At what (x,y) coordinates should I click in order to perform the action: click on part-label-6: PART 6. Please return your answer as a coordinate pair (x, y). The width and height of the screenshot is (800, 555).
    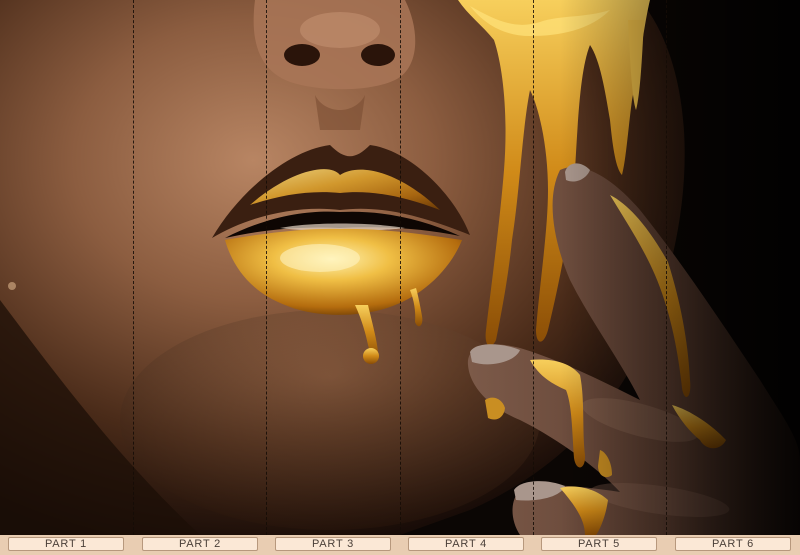
    Looking at the image, I should click on (733, 544).